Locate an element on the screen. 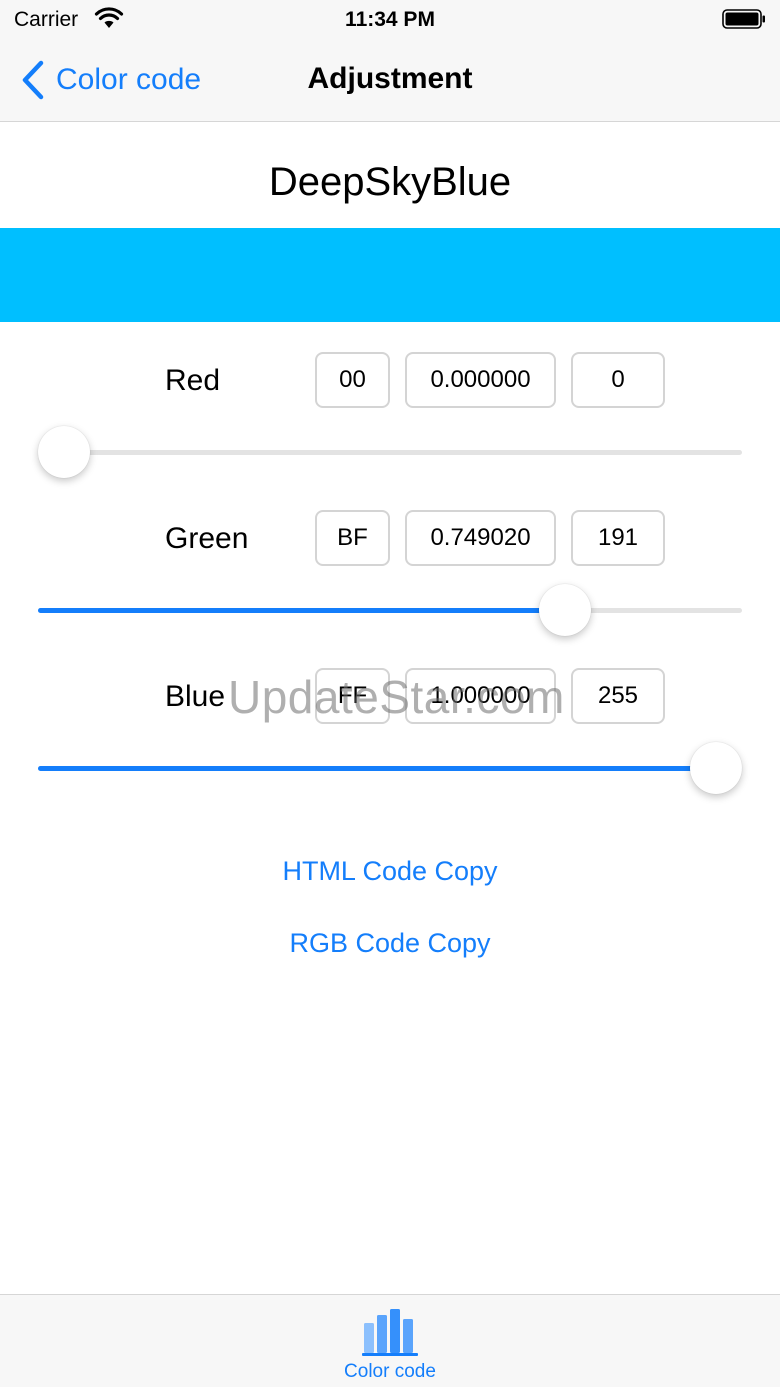 Image resolution: width=780 pixels, height=1387 pixels. rgb-code-copy-button: RGB Code Copy is located at coordinates (390, 943).